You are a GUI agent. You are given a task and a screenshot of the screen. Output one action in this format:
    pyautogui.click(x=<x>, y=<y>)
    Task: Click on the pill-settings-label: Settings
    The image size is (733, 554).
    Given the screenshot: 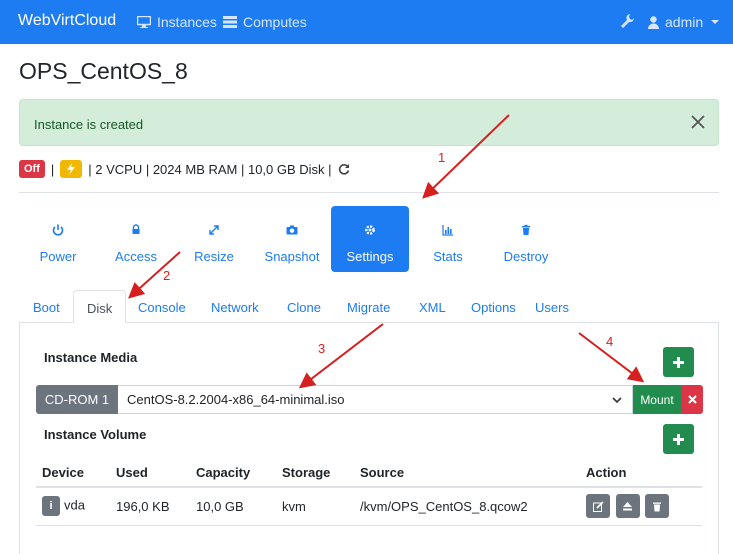 What is the action you would take?
    pyautogui.click(x=370, y=256)
    